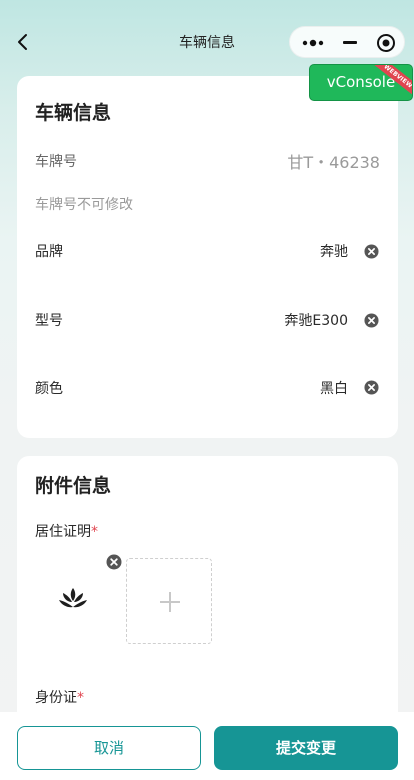  I want to click on vconsole-button: vConsole WEBVIEW, so click(361, 82).